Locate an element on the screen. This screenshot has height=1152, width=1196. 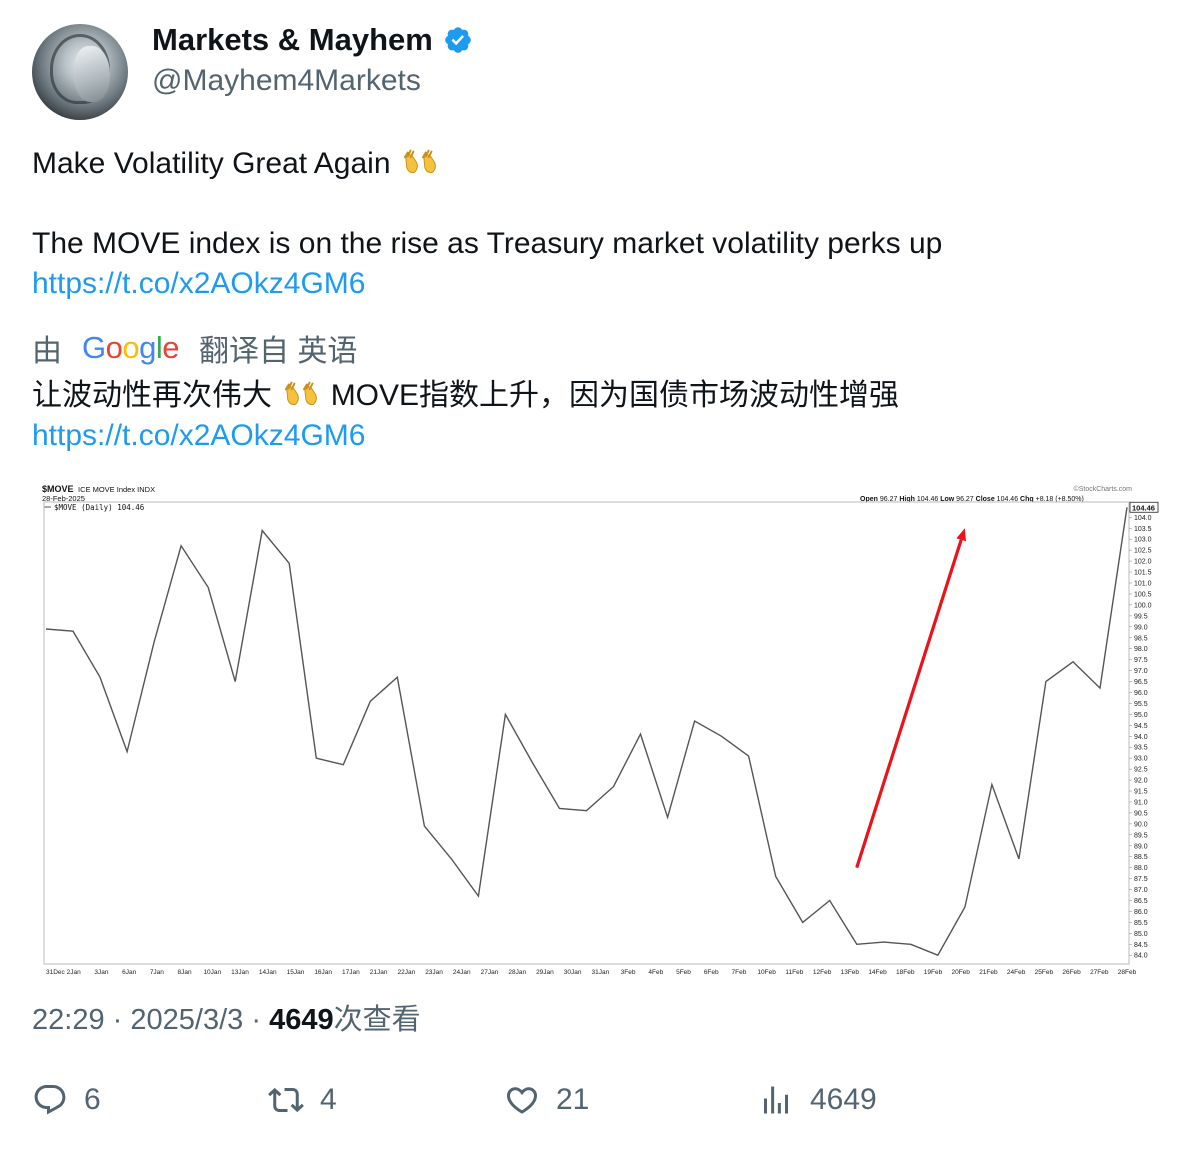
x-tick-label: 26Feb is located at coordinates (1071, 972).